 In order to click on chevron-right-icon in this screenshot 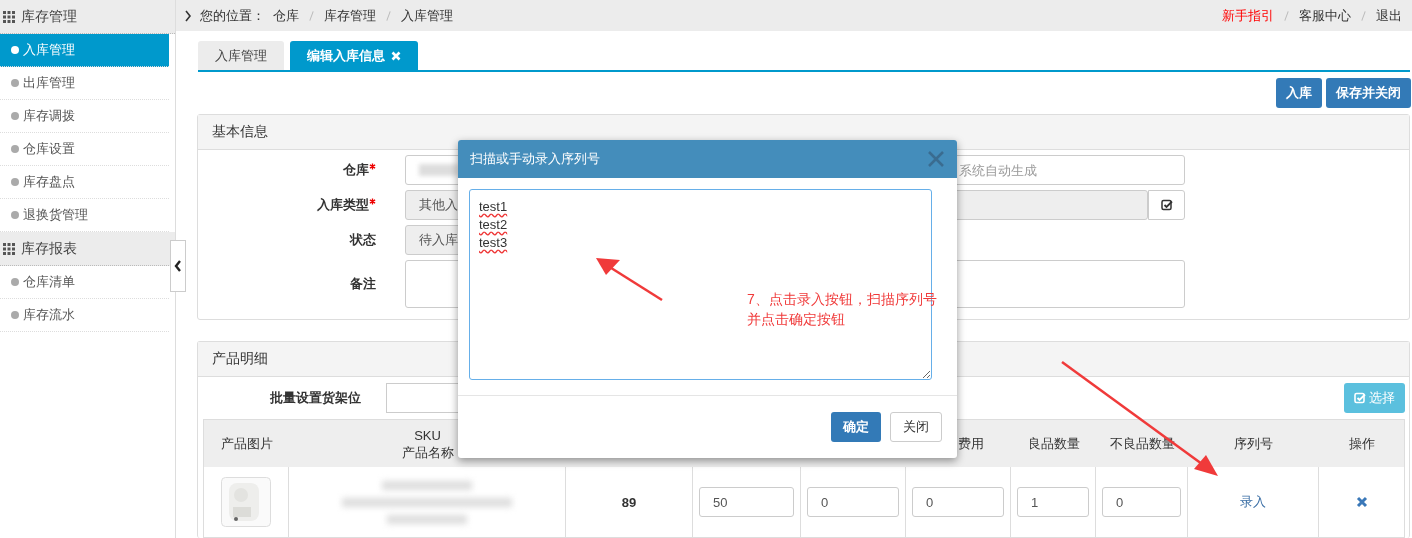, I will do `click(188, 15)`.